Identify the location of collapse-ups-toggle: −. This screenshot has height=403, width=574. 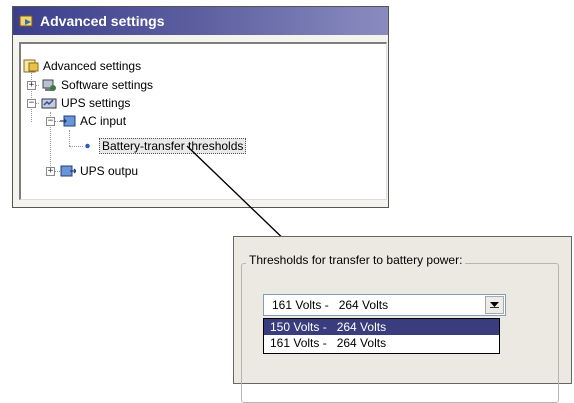
(31, 103).